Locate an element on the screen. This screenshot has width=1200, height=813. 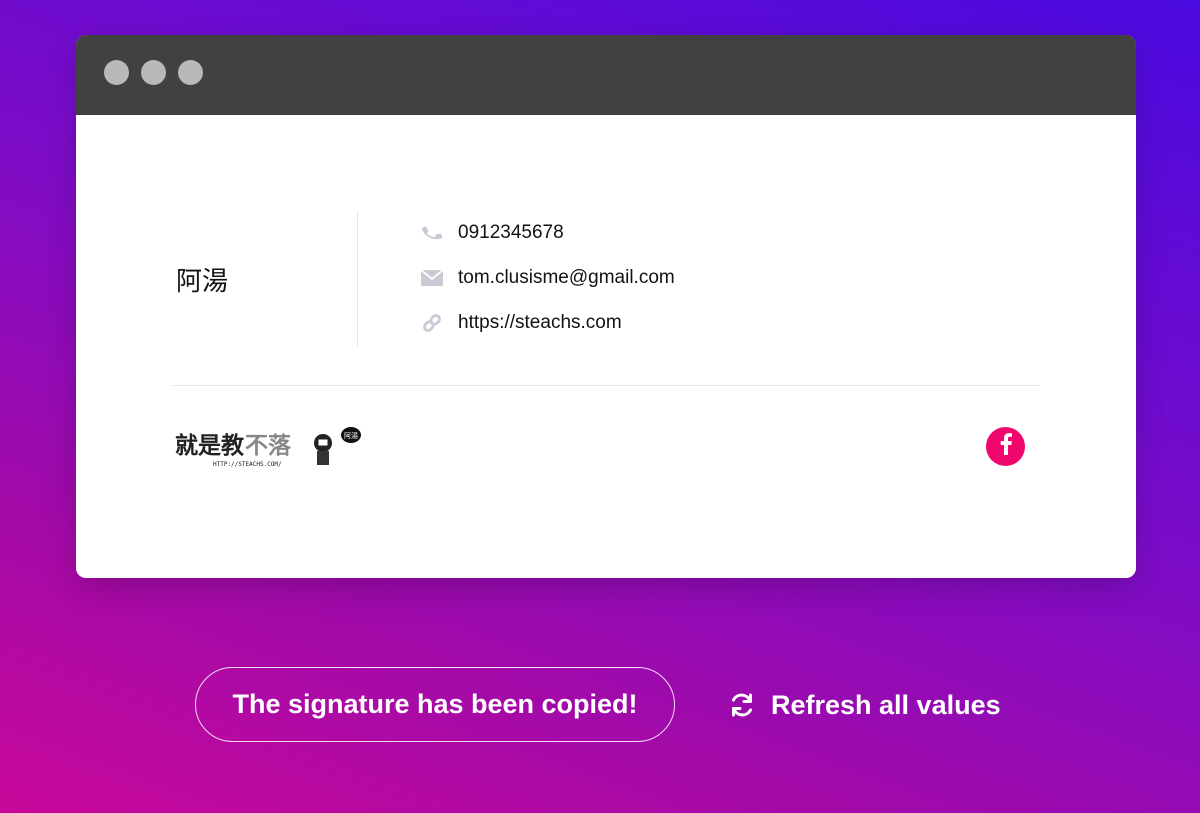
window-titlebar is located at coordinates (606, 75).